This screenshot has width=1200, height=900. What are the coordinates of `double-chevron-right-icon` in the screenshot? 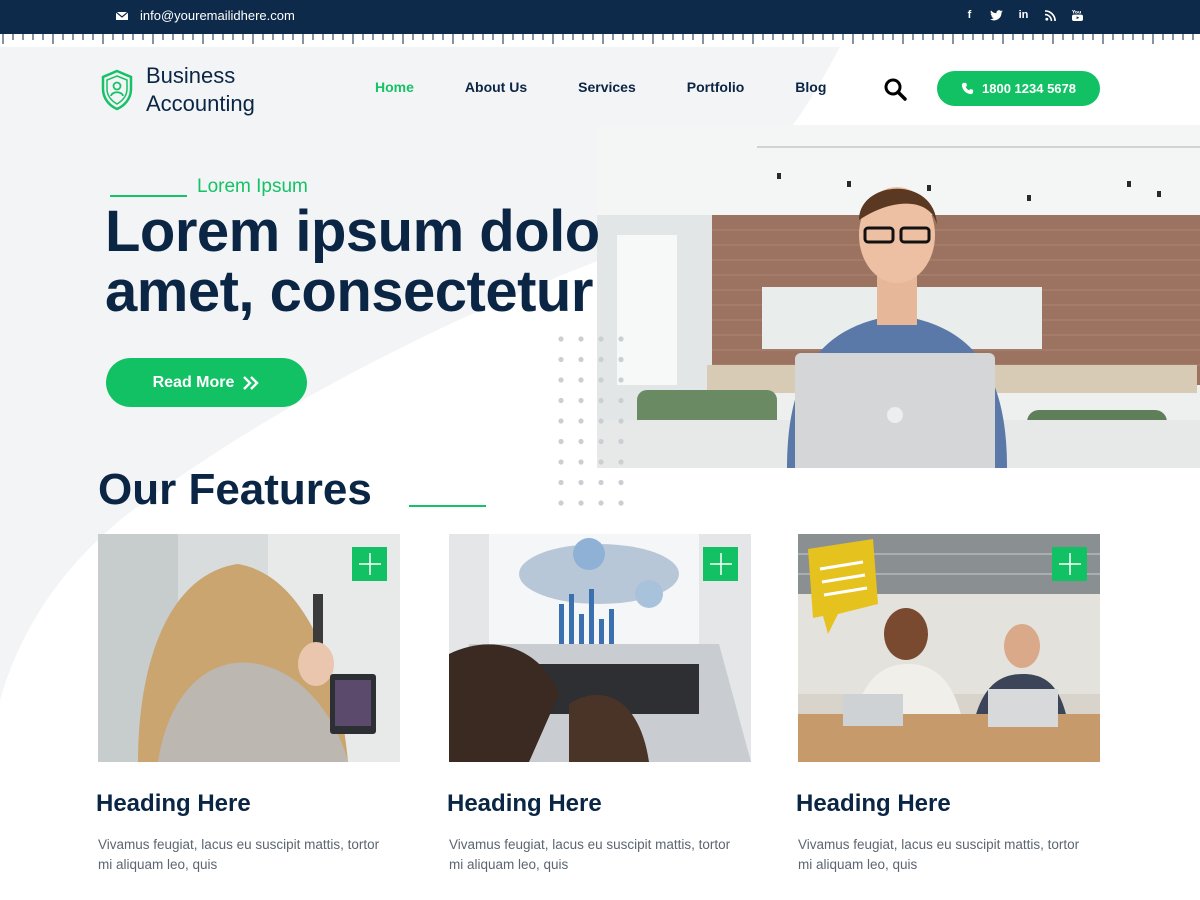 It's located at (251, 382).